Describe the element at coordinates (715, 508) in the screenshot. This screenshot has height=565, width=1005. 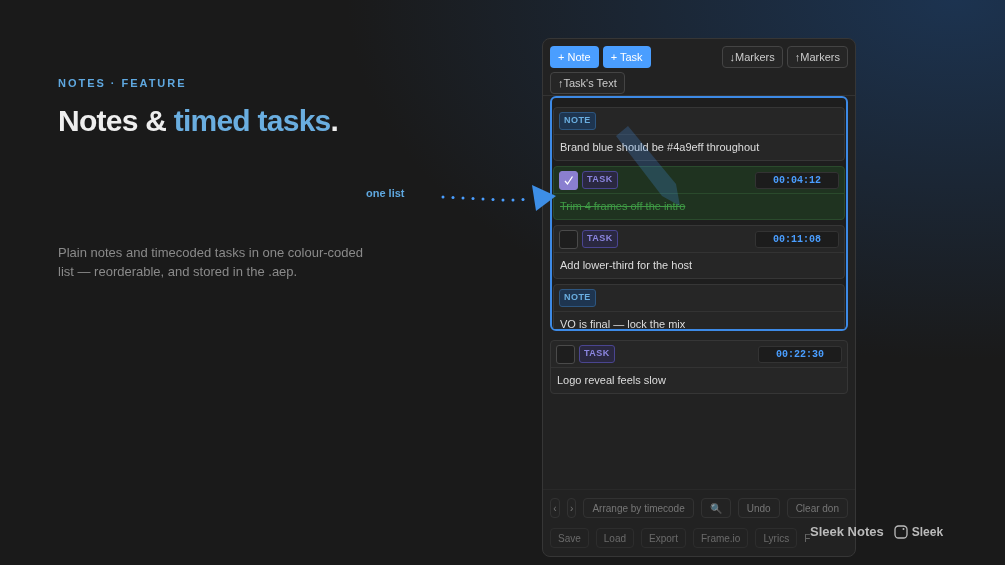
I see `toolbar-button: 🔍` at that location.